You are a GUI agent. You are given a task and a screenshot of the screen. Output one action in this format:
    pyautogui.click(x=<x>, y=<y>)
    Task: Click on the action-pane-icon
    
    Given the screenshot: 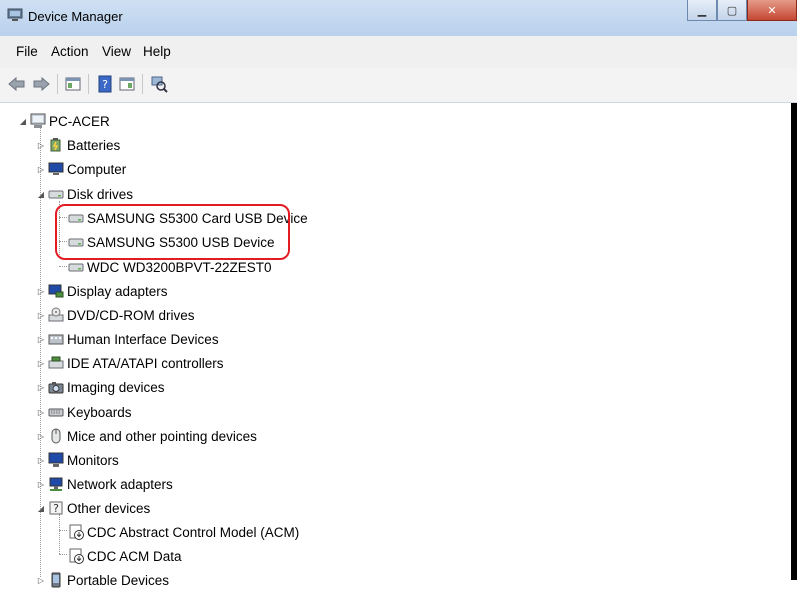 What is the action you would take?
    pyautogui.click(x=127, y=84)
    